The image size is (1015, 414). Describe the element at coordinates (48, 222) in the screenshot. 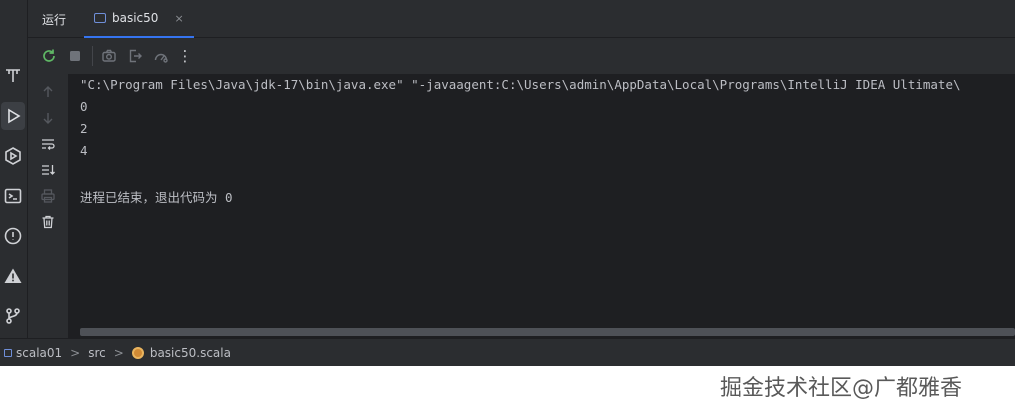

I see `trash-icon` at that location.